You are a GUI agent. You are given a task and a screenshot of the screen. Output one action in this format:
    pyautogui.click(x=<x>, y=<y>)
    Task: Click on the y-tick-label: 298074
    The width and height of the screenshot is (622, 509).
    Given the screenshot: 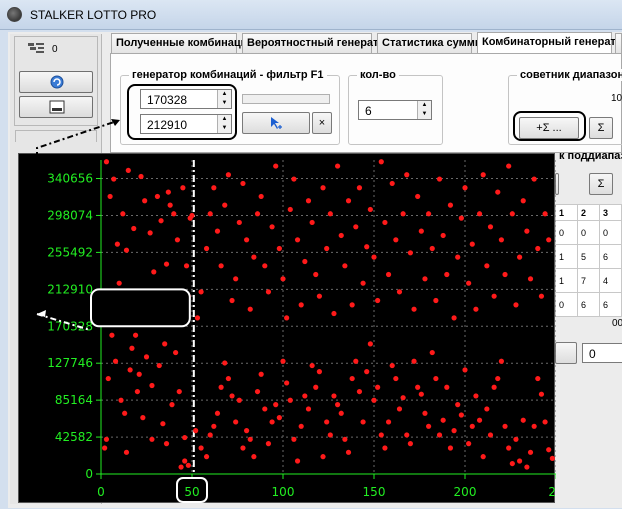 What is the action you would take?
    pyautogui.click(x=70, y=215)
    